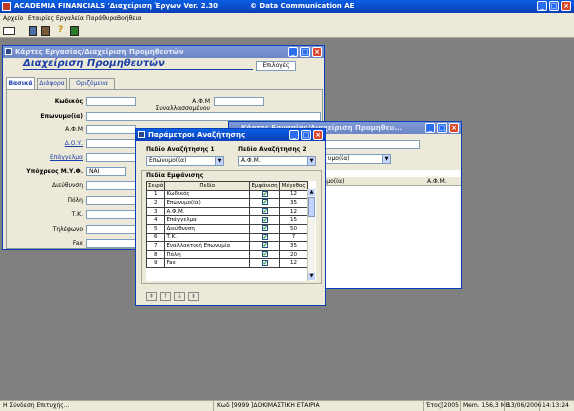 Image resolution: width=574 pixels, height=411 pixels. What do you see at coordinates (554, 406) in the screenshot?
I see `status-time: 14:13:24` at bounding box center [554, 406].